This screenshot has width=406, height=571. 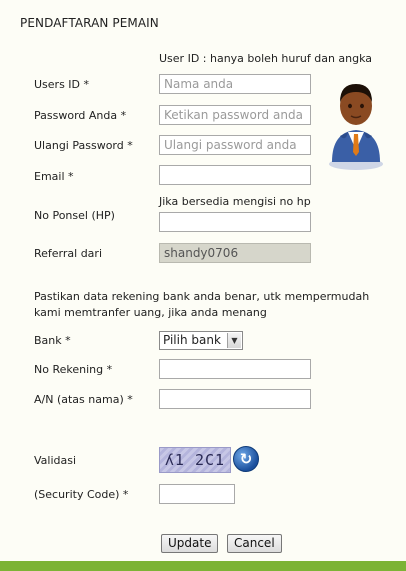 I want to click on password-repeat-input, so click(x=235, y=145).